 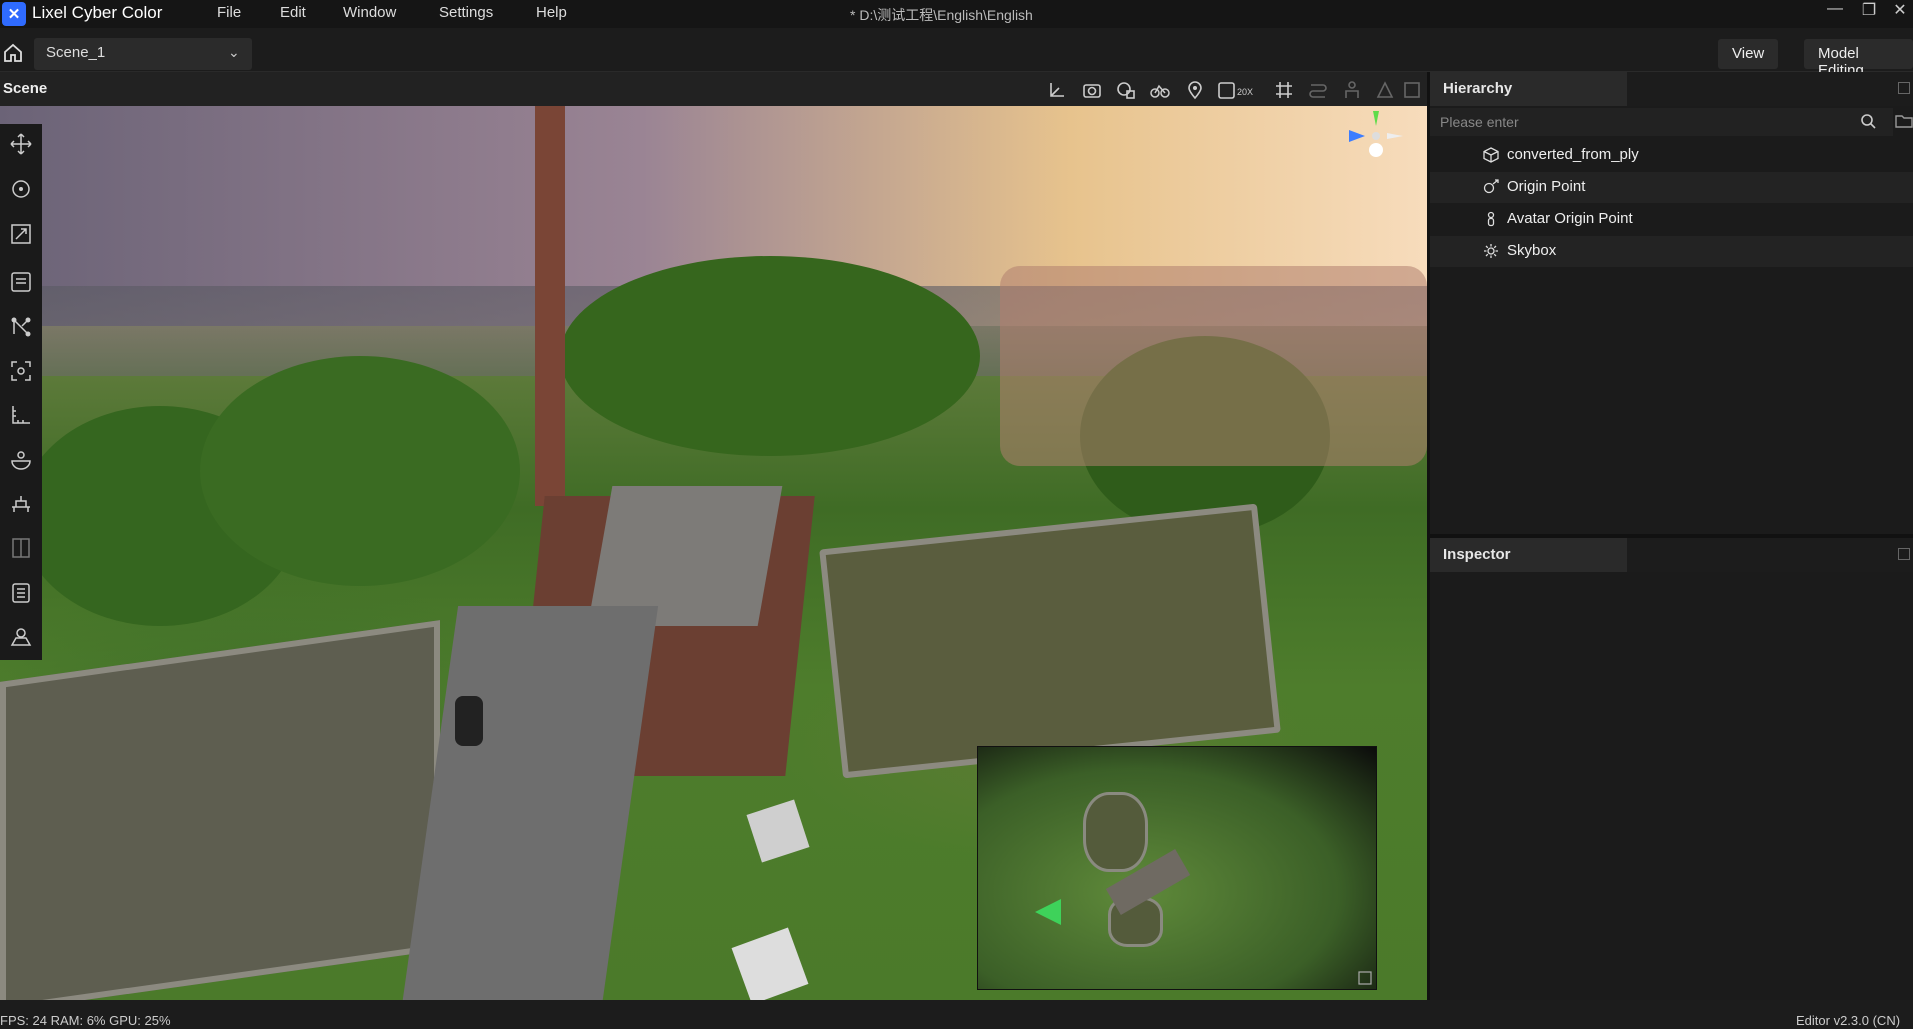 What do you see at coordinates (21, 415) in the screenshot?
I see `measure-icon` at bounding box center [21, 415].